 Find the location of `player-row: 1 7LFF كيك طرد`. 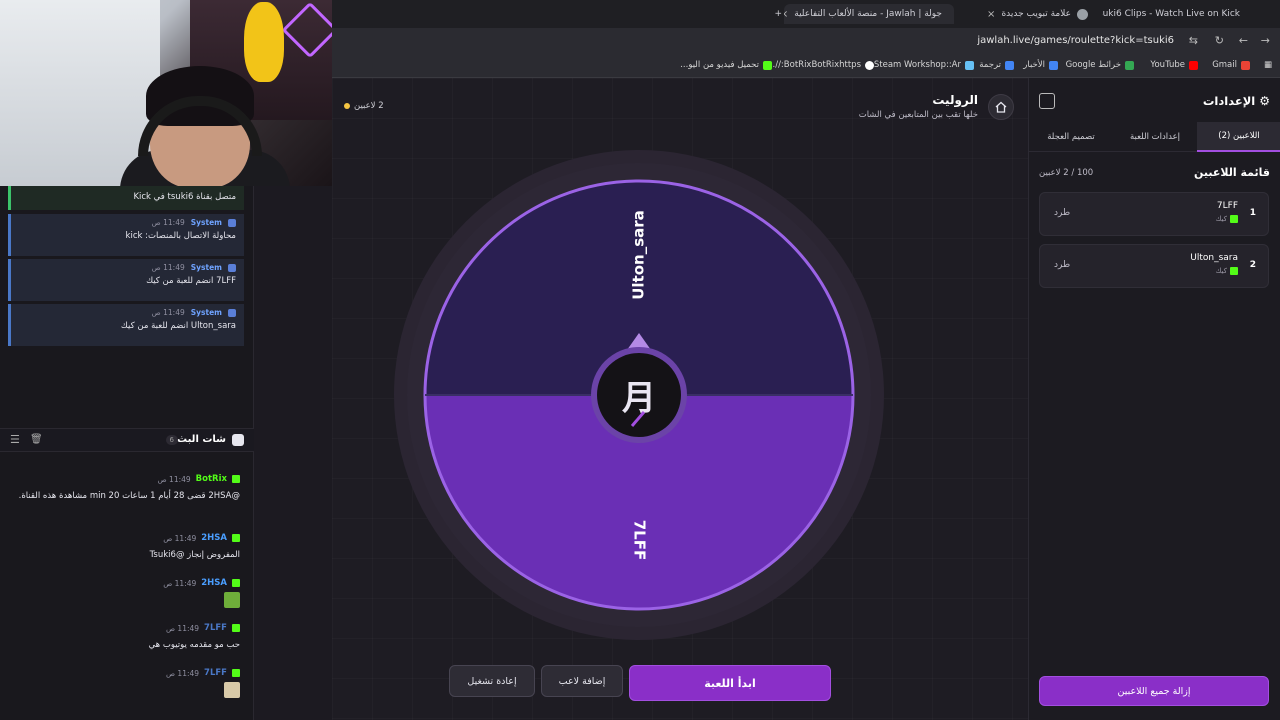

player-row: 1 7LFF كيك طرد is located at coordinates (1154, 214).